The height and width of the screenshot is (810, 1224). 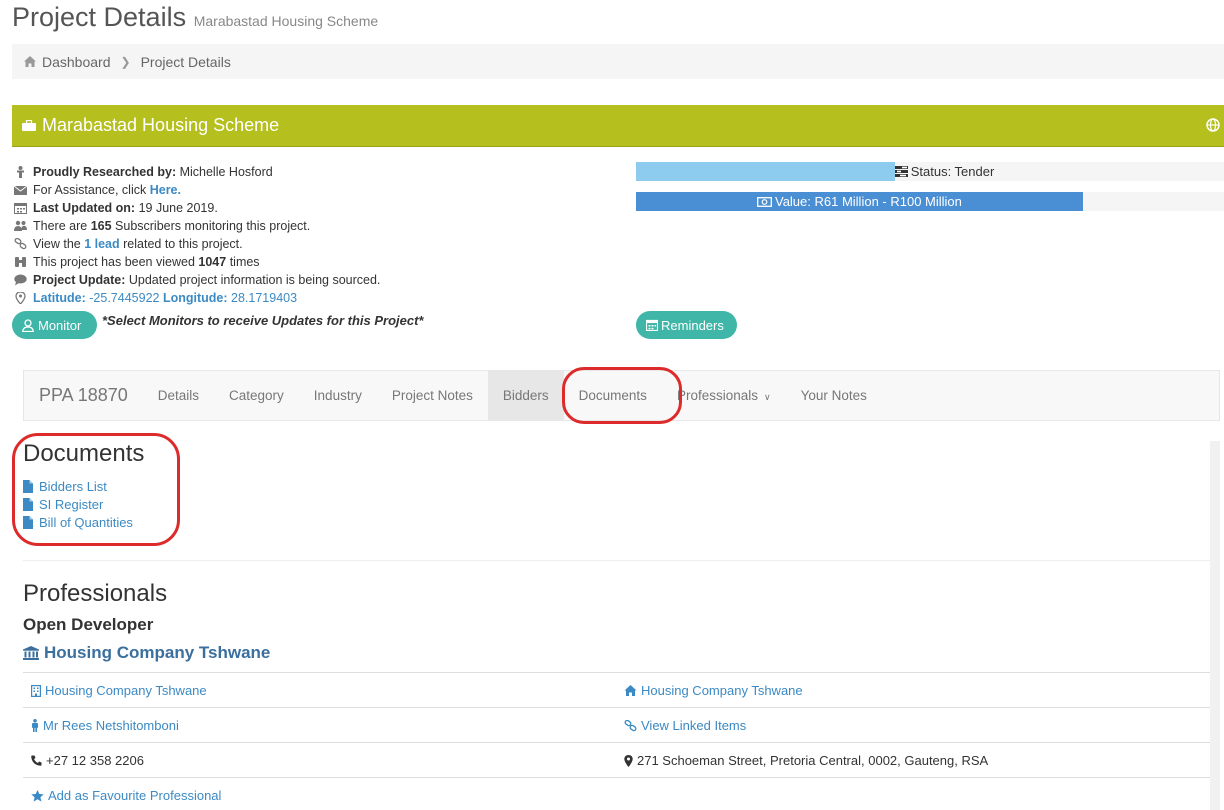 I want to click on subscribers-count: 165, so click(x=101, y=226).